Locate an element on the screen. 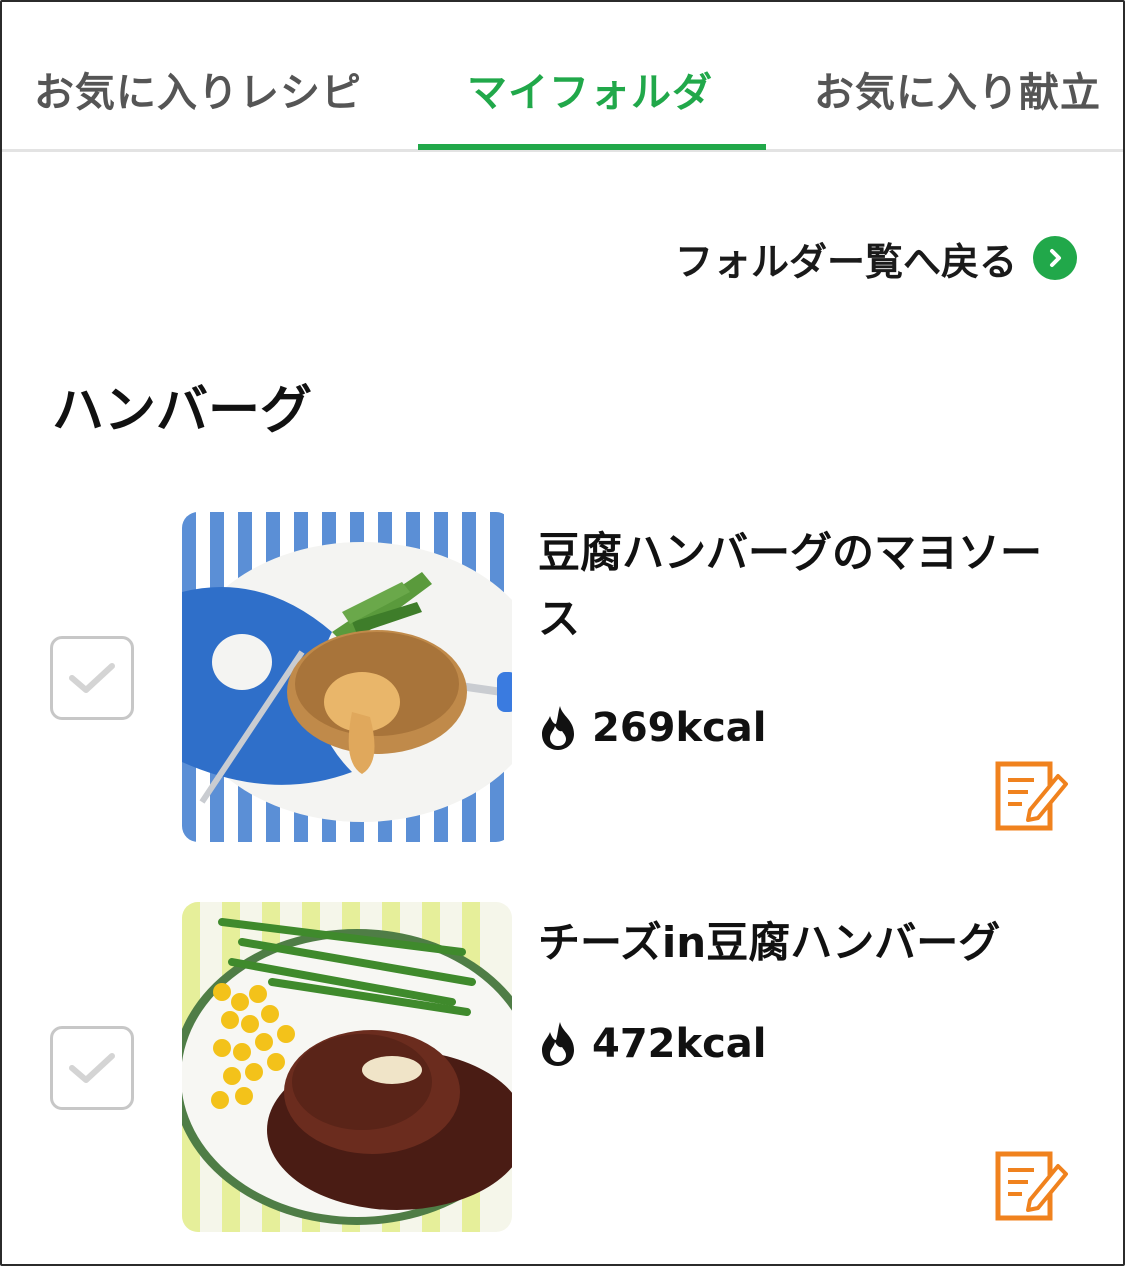 This screenshot has height=1266, width=1125. recipe-title: チーズin豆腐ハンバーグ is located at coordinates (808, 943).